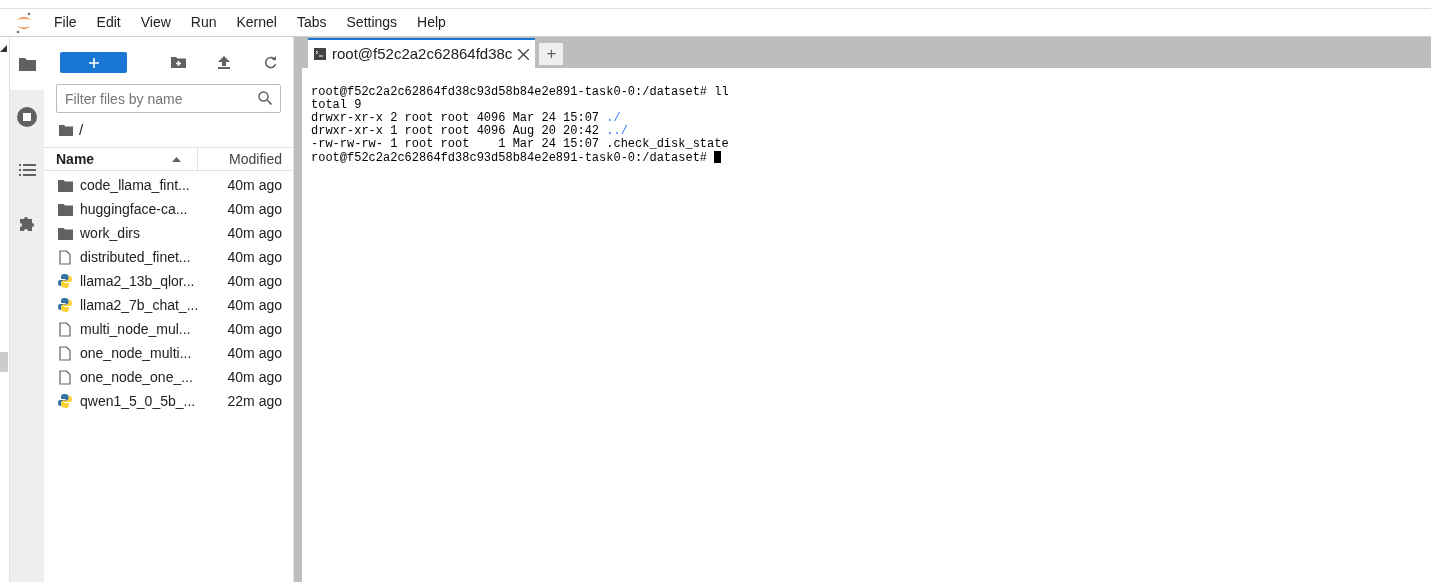  I want to click on file-row: llama2_13b_qlor... 40m ago, so click(168, 281).